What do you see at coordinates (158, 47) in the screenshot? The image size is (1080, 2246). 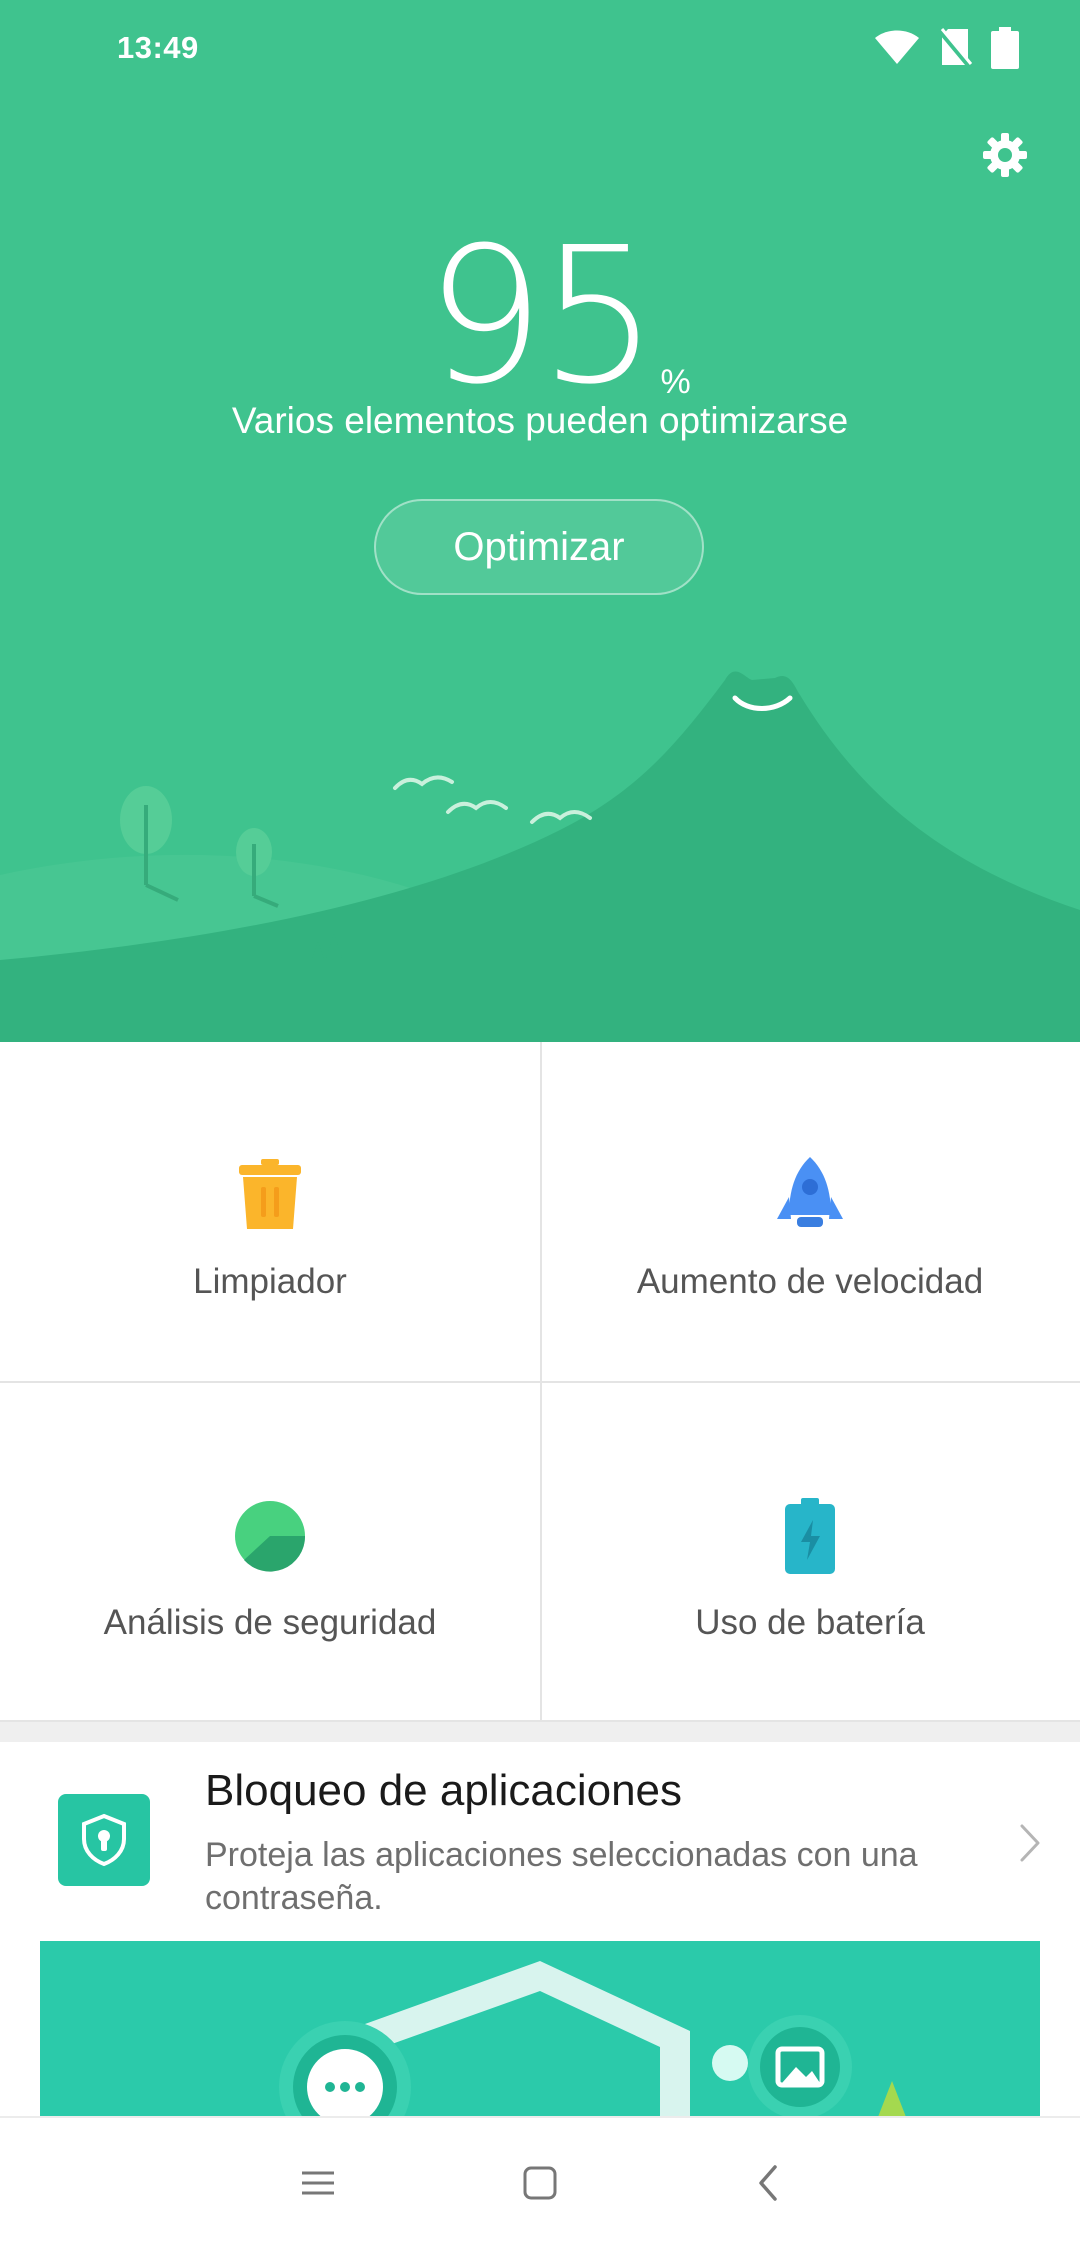 I see `status-time: 13:49` at bounding box center [158, 47].